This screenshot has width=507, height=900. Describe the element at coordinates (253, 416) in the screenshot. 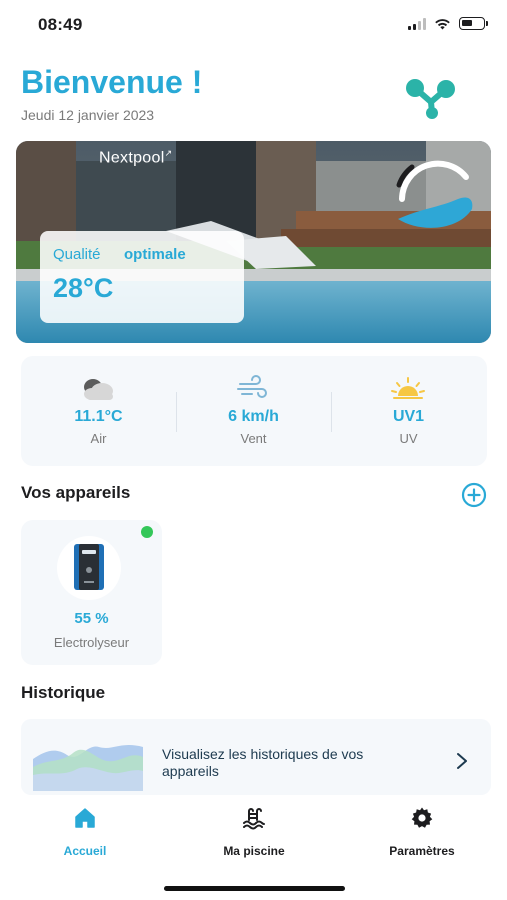

I see `wind-speed: 6 km/h` at that location.